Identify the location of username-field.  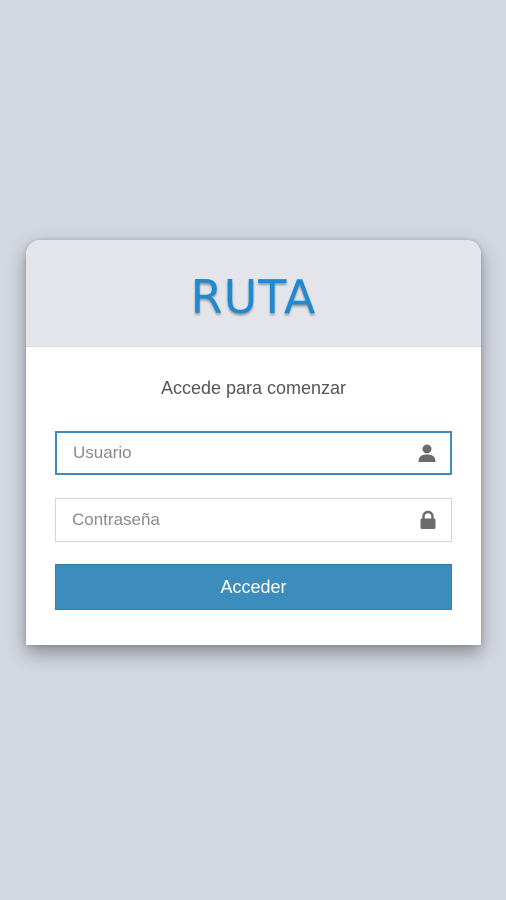
(253, 453).